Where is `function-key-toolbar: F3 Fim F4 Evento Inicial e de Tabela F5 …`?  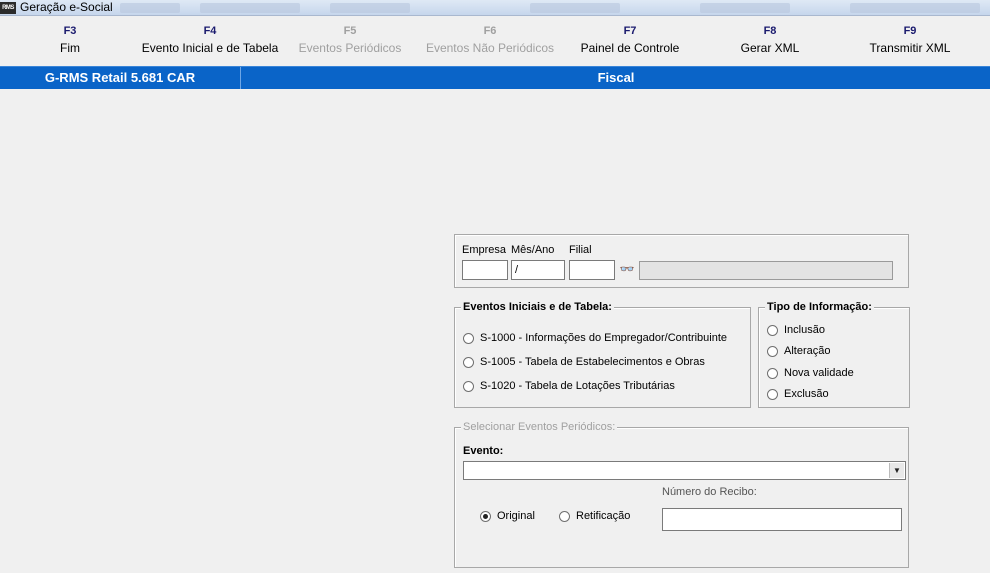
function-key-toolbar: F3 Fim F4 Evento Inicial e de Tabela F5 … is located at coordinates (495, 44).